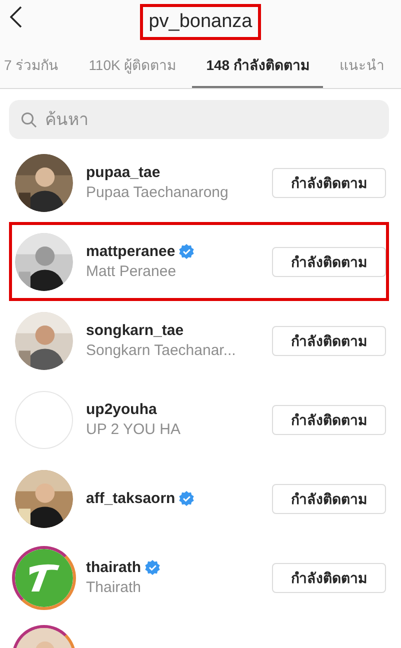 This screenshot has height=648, width=401. What do you see at coordinates (132, 271) in the screenshot?
I see `full-name: Matt Peranee` at bounding box center [132, 271].